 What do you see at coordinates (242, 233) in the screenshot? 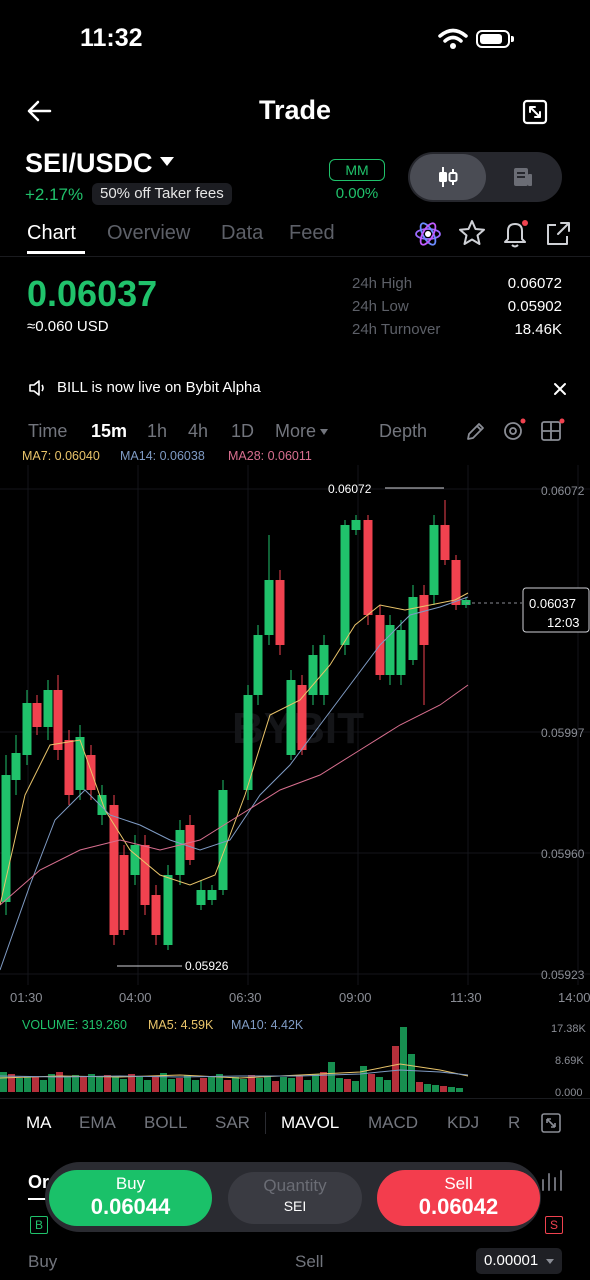
I see `tab-data: Data` at bounding box center [242, 233].